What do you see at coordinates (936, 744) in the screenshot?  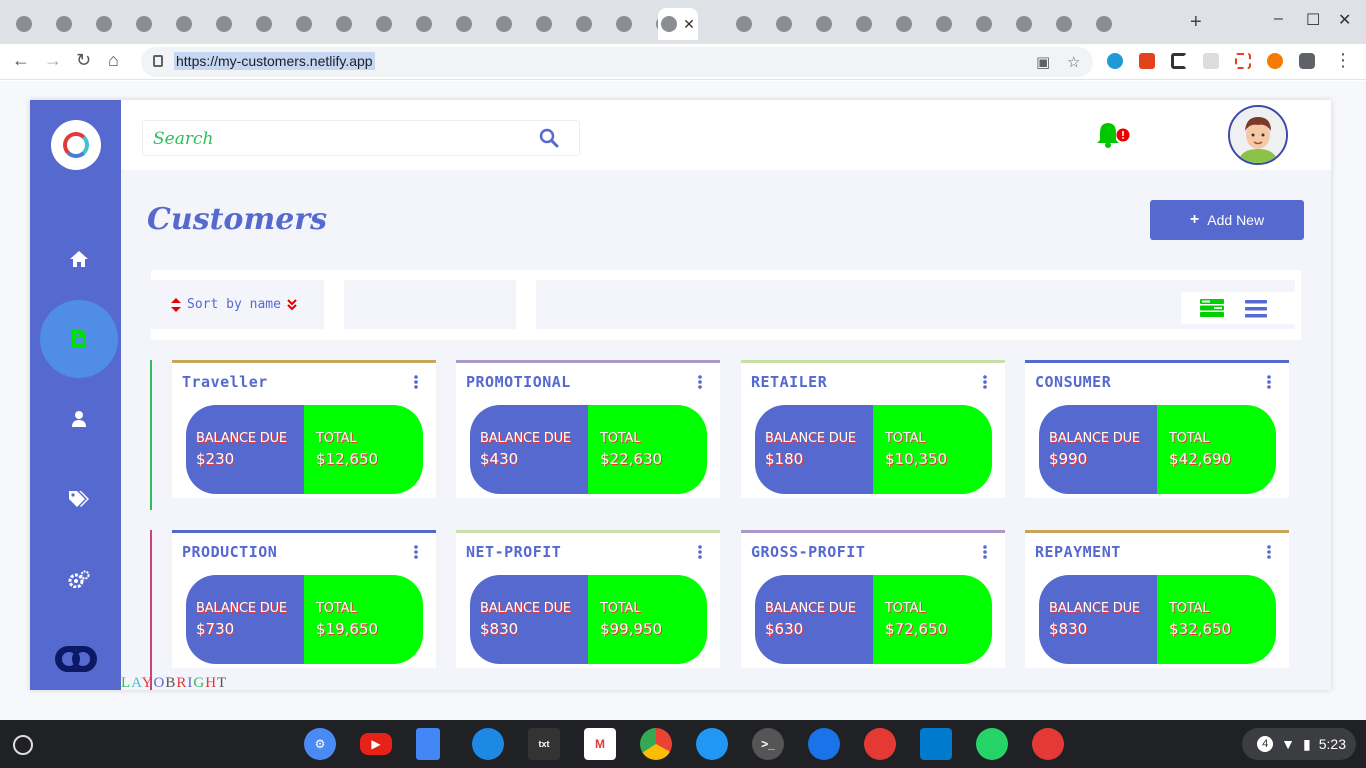 I see `vscode-app-icon` at bounding box center [936, 744].